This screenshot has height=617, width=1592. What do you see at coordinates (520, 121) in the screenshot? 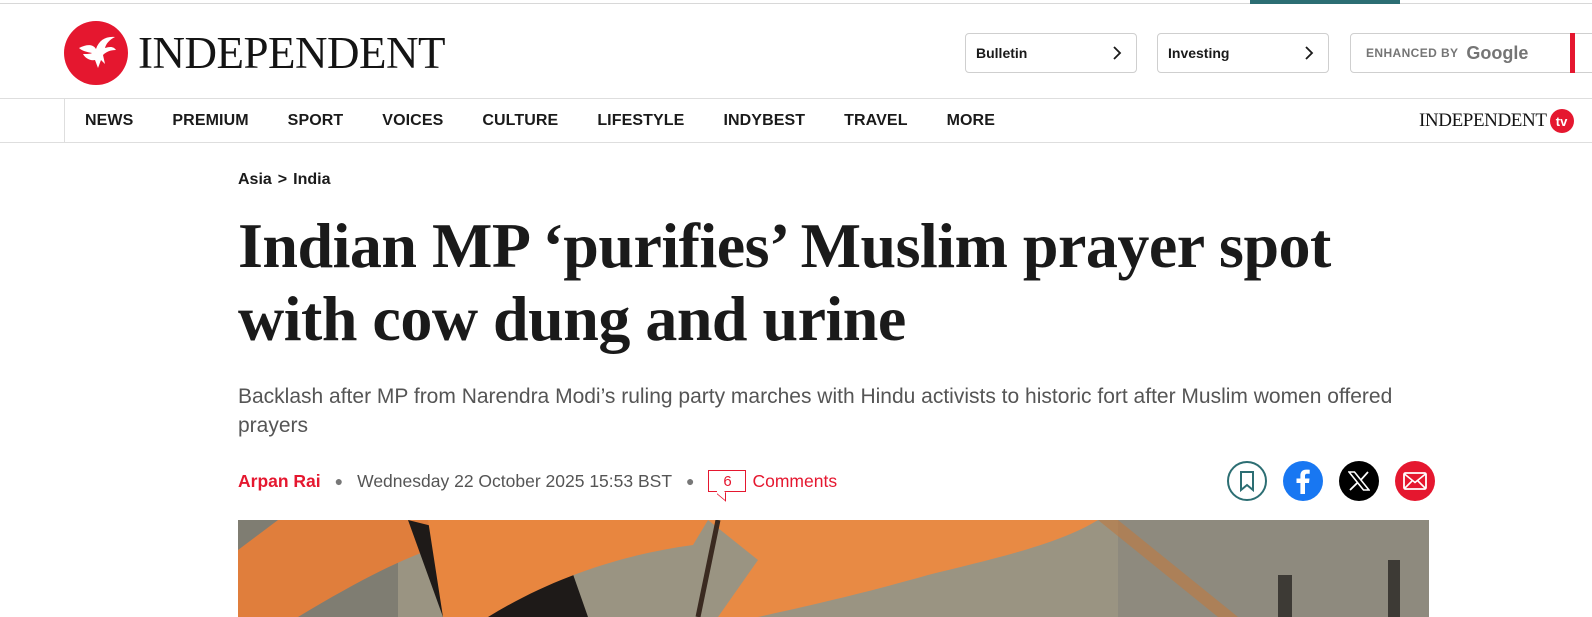
I see `nav-item-culture: CULTURE` at bounding box center [520, 121].